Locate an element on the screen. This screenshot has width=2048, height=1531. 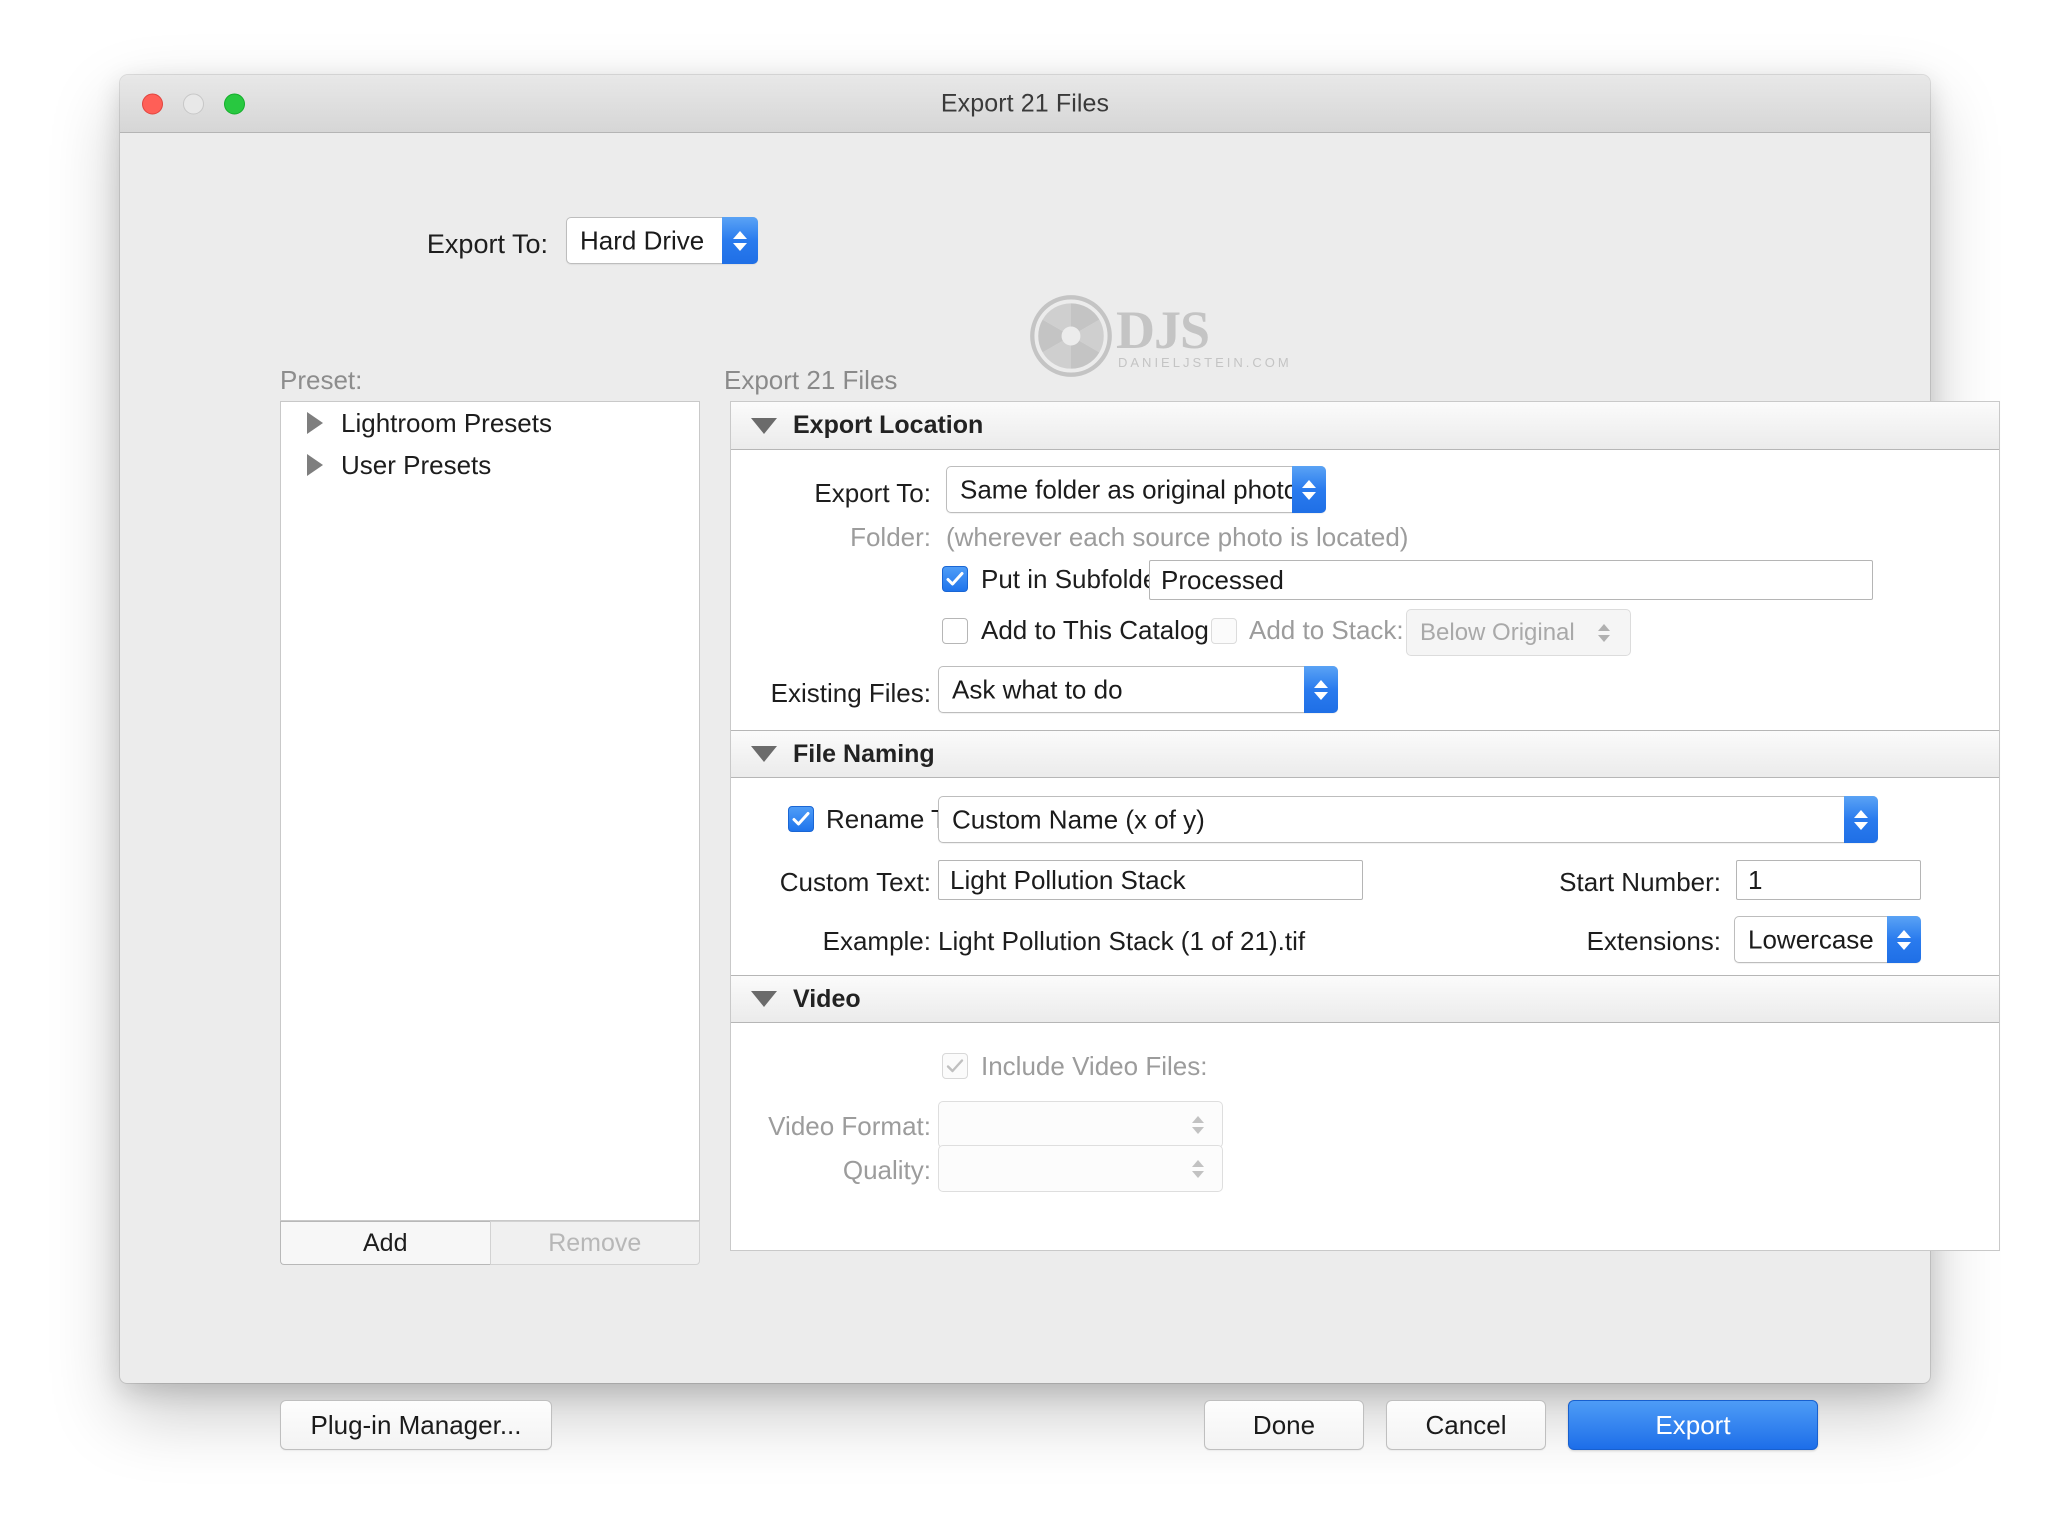
put-in-subfolder-checkbox is located at coordinates (955, 579).